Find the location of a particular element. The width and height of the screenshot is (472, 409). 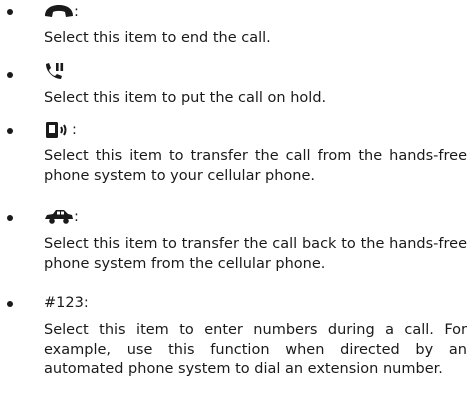

item-heading: #123 : is located at coordinates (66, 303).